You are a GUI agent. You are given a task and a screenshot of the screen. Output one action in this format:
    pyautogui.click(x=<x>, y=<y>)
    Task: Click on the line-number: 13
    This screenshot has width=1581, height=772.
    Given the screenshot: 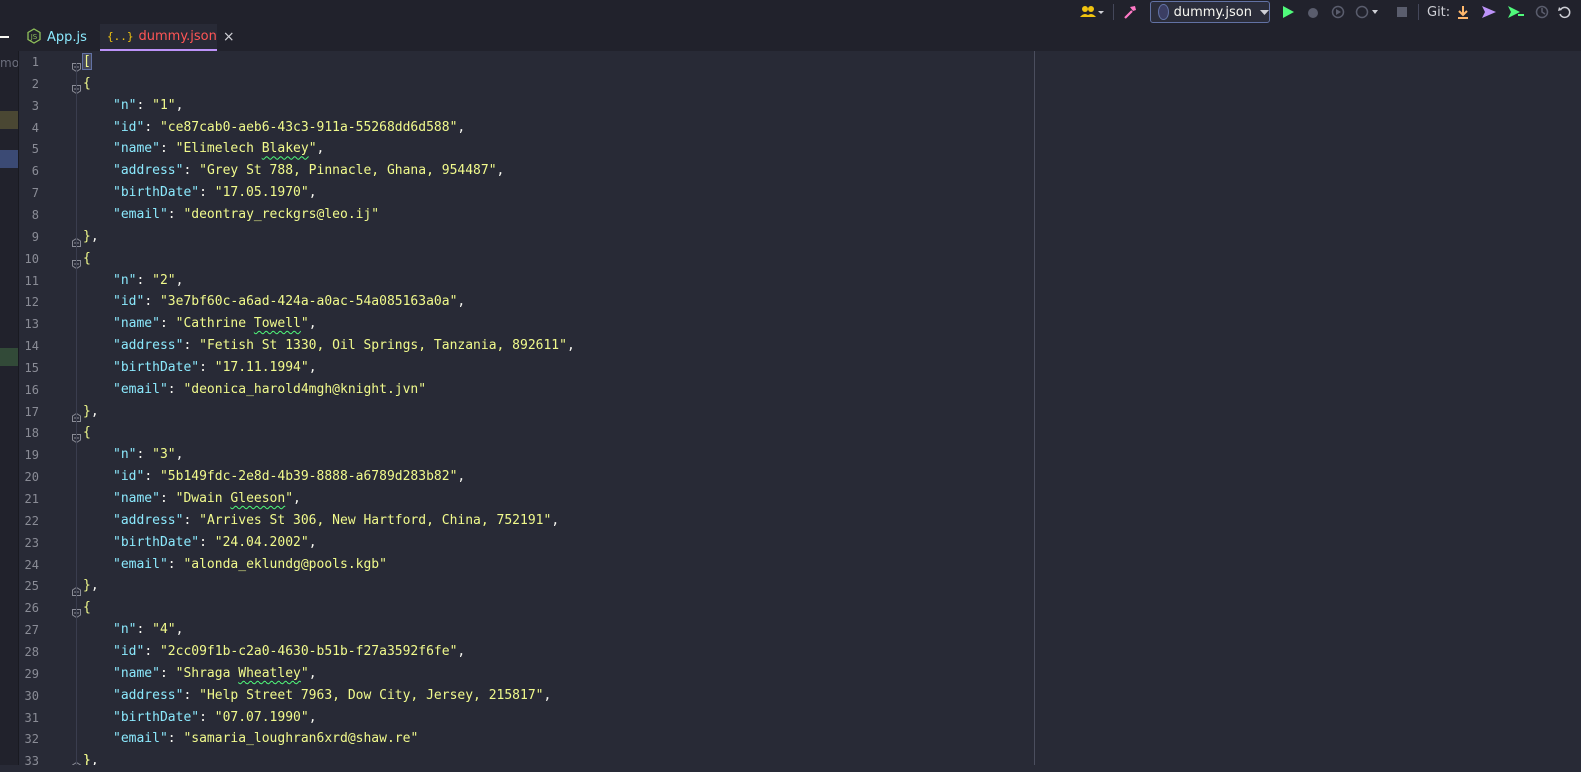 What is the action you would take?
    pyautogui.click(x=31, y=324)
    